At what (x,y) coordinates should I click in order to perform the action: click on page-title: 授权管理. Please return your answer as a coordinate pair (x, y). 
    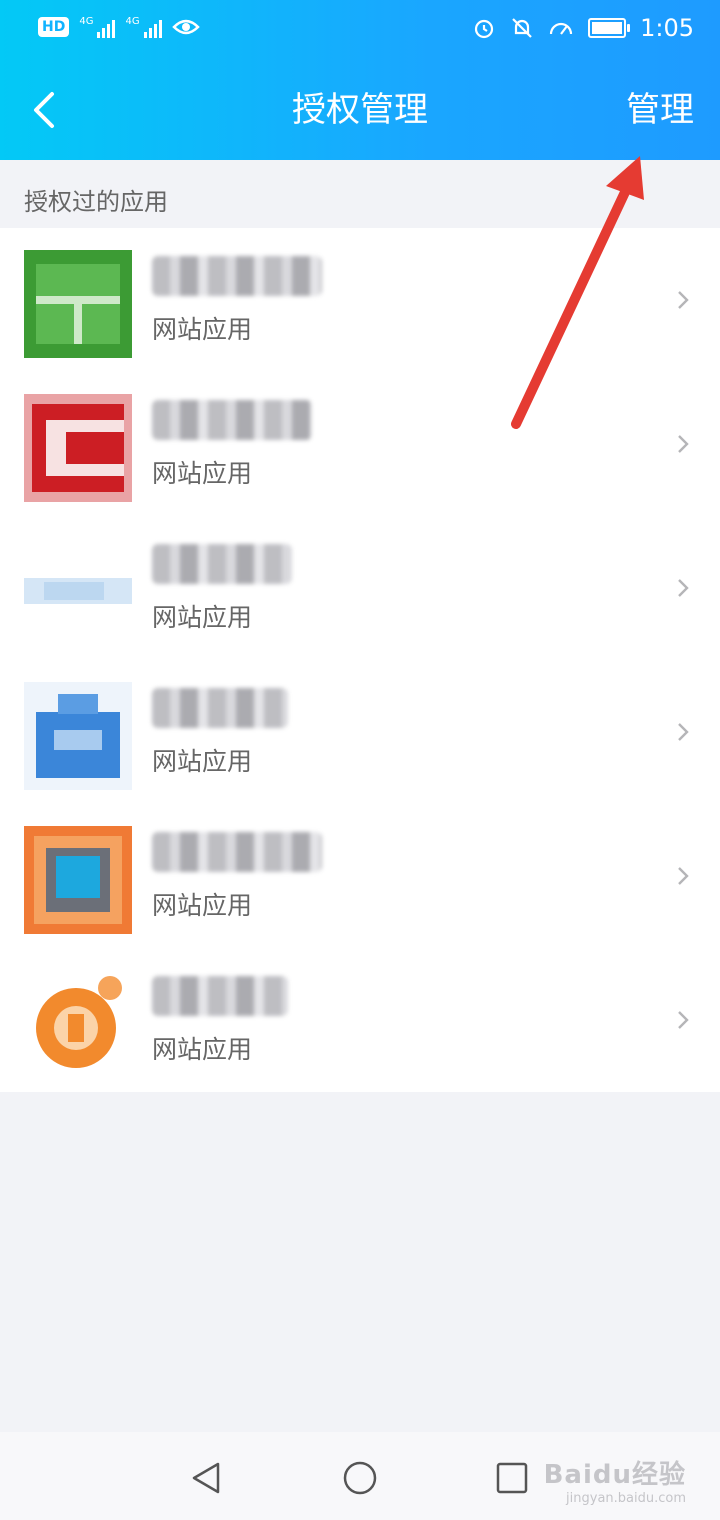
    Looking at the image, I should click on (360, 110).